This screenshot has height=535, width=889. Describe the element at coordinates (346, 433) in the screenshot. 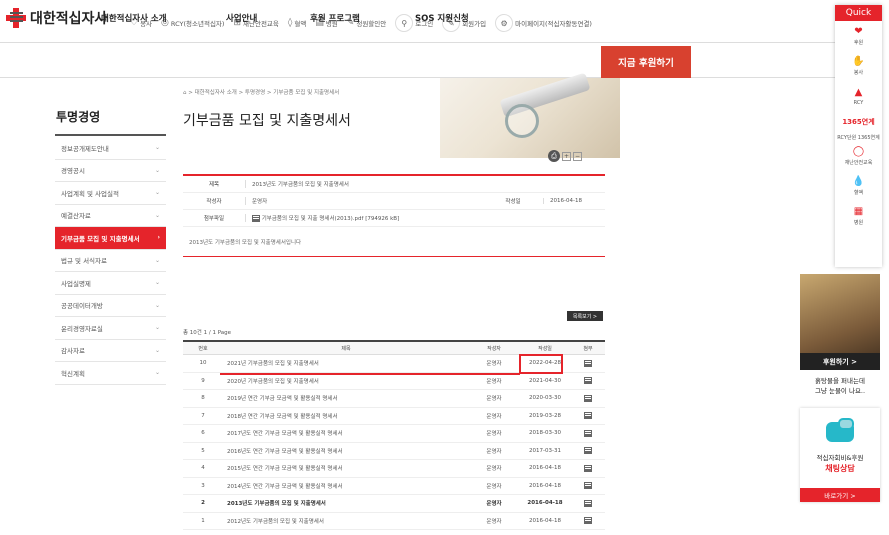

I see `row-title: 2017년도 연간 기부금 모금액 및 활용실적 명세서` at that location.